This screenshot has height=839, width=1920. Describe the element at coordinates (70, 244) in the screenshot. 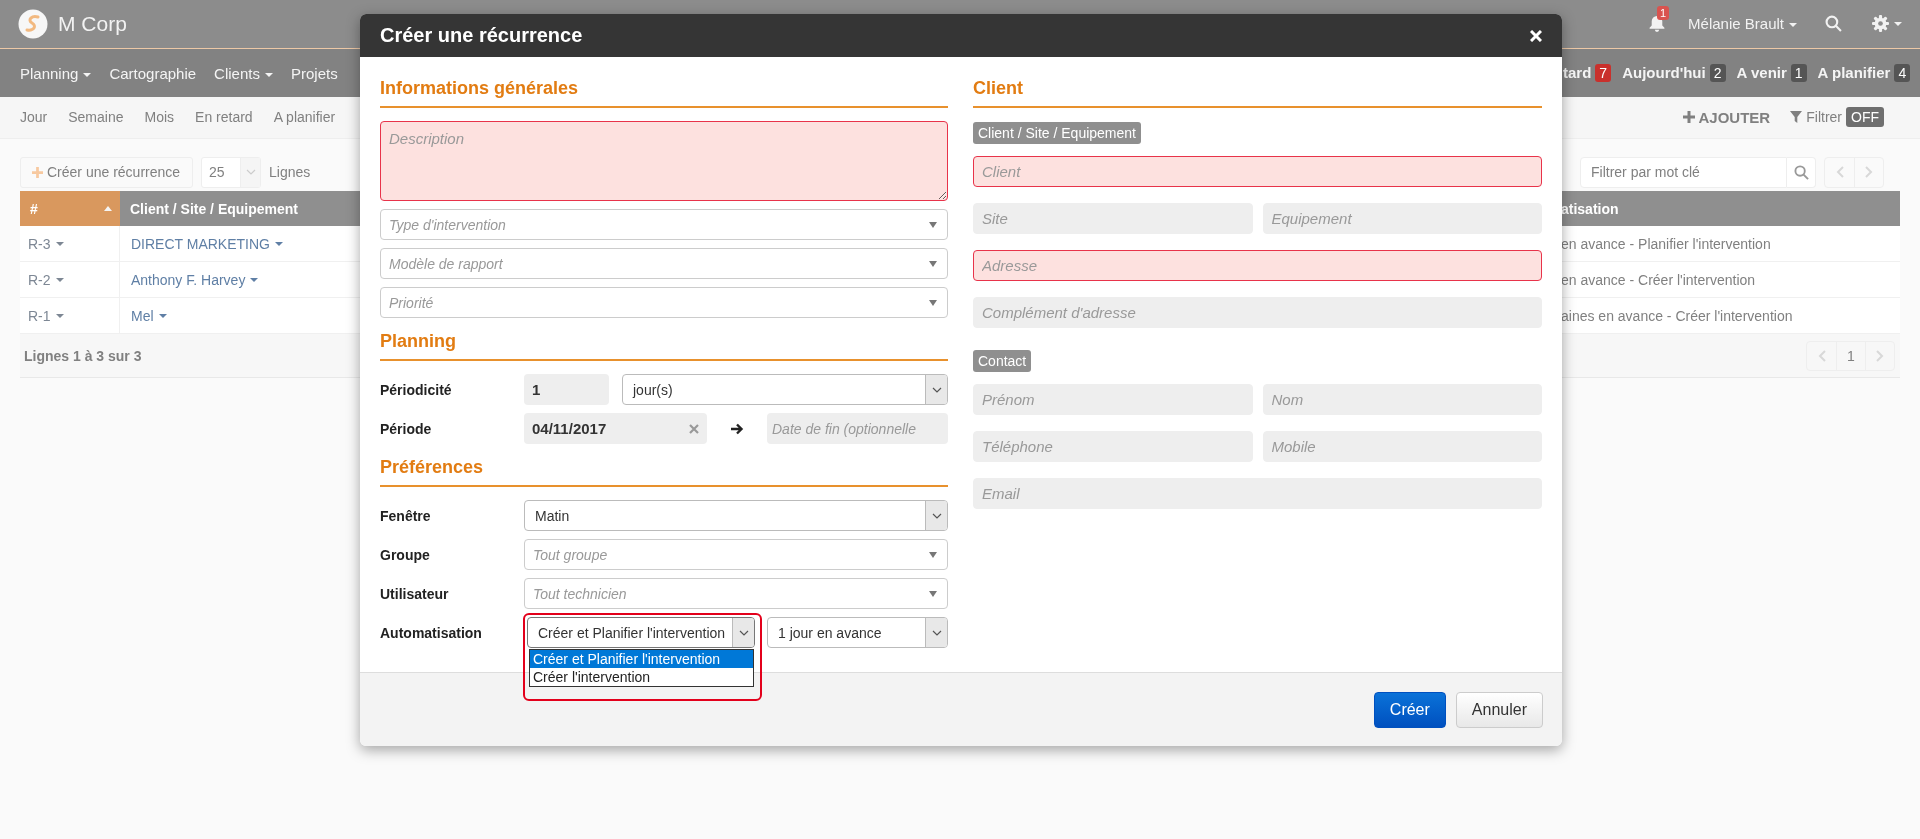

I see `table-cell: R-3` at that location.